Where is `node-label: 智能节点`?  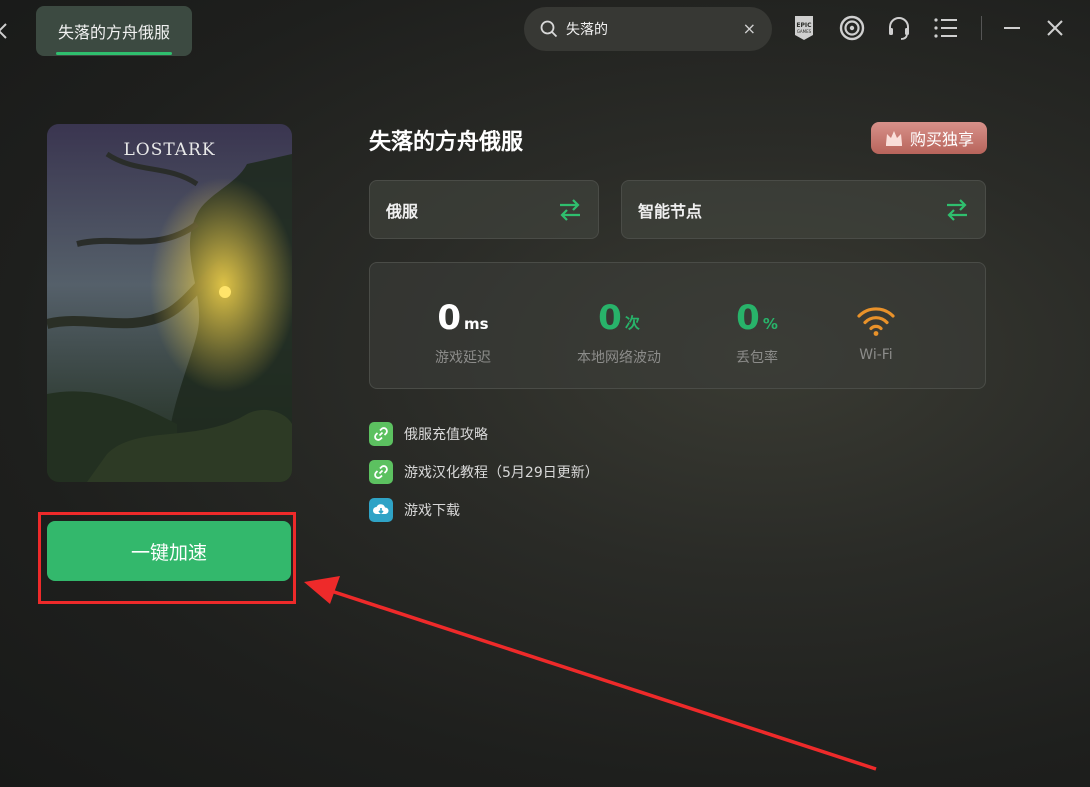 node-label: 智能节点 is located at coordinates (670, 211).